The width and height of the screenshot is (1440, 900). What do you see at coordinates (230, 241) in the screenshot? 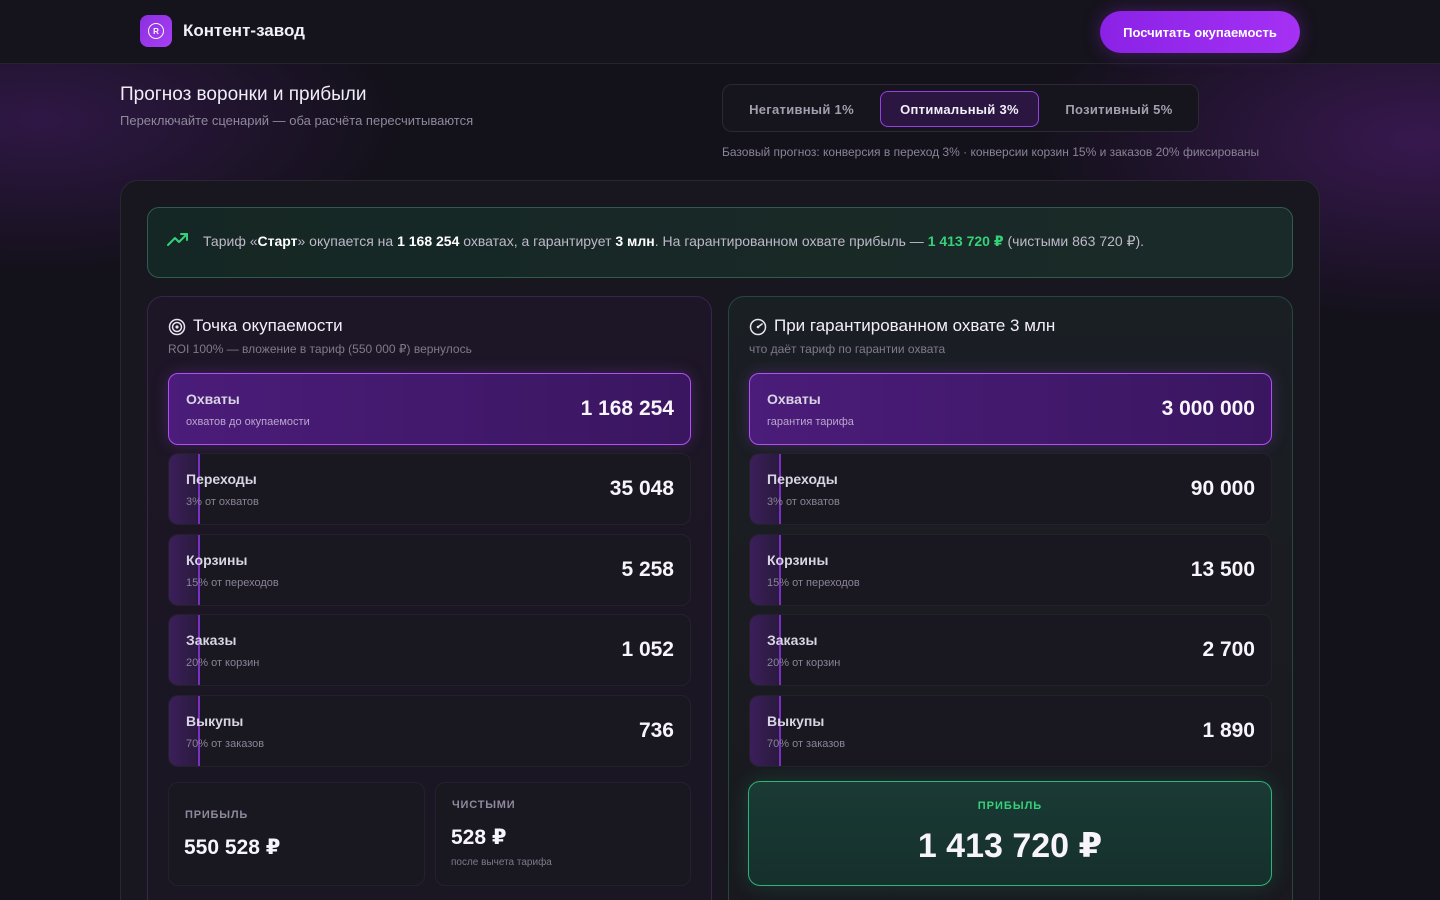
I see `summary-part: Тариф «` at bounding box center [230, 241].